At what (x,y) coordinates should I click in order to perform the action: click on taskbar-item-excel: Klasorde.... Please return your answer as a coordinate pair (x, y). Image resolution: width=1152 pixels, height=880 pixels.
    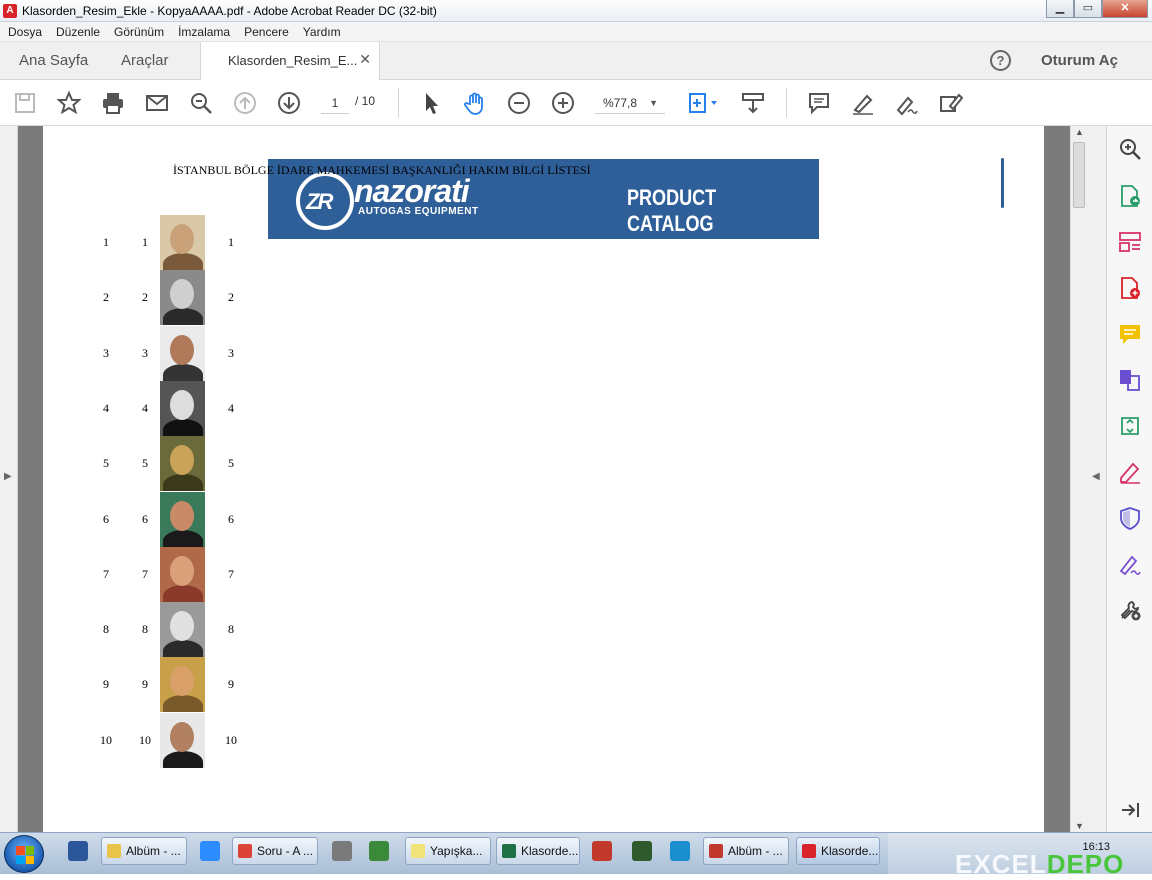
    Looking at the image, I should click on (538, 851).